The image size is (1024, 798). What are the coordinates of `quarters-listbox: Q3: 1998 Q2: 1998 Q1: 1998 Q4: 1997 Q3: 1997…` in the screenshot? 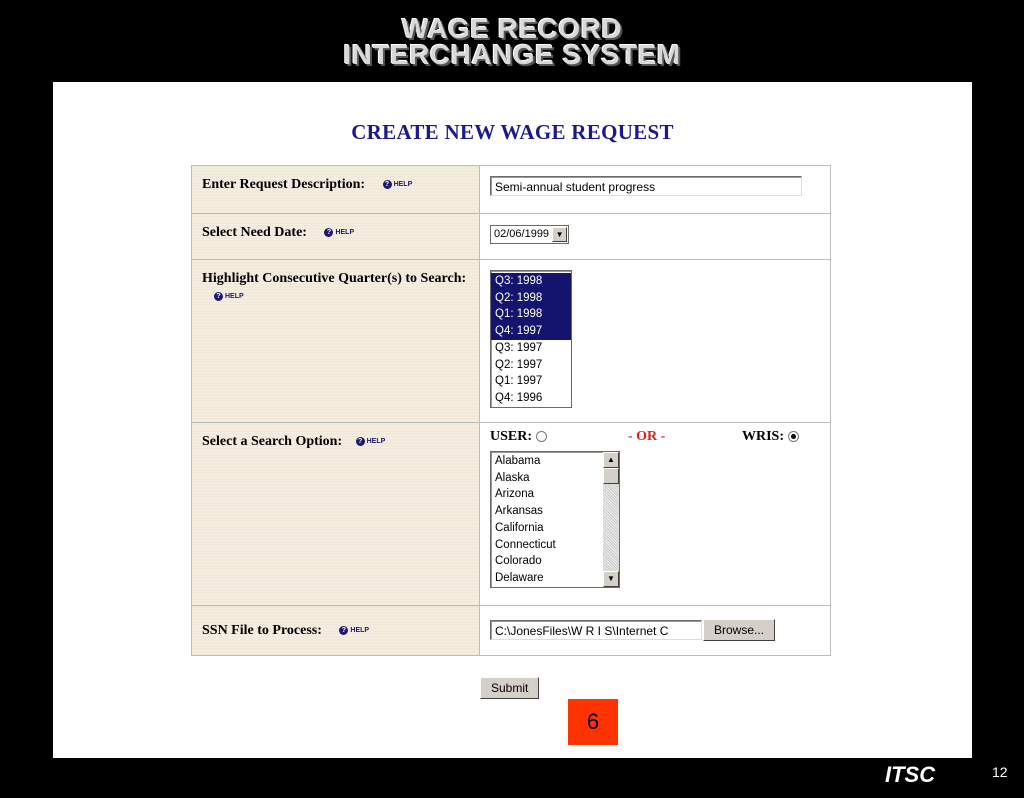 It's located at (531, 339).